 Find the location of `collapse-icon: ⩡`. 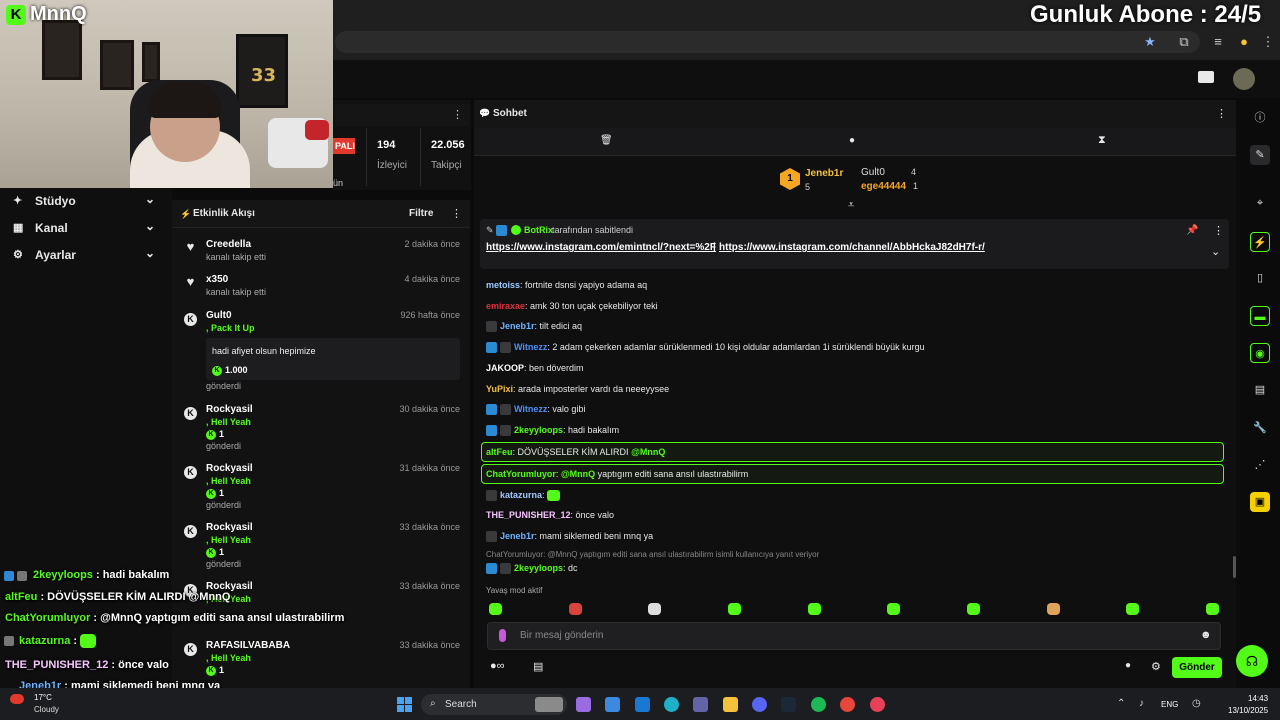

collapse-icon: ⩡ is located at coordinates (851, 205).